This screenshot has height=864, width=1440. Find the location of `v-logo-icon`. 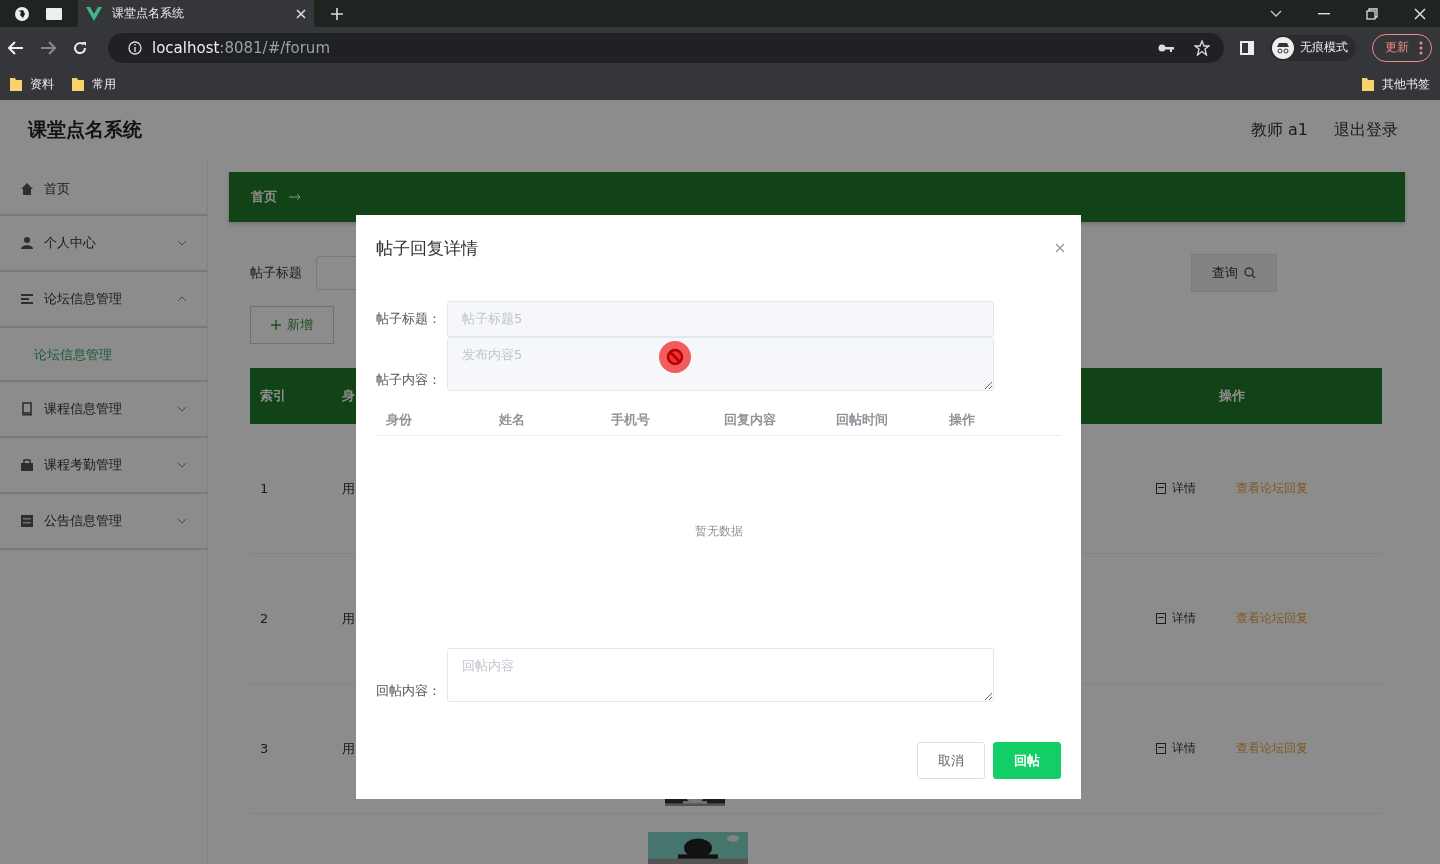

v-logo-icon is located at coordinates (94, 13).